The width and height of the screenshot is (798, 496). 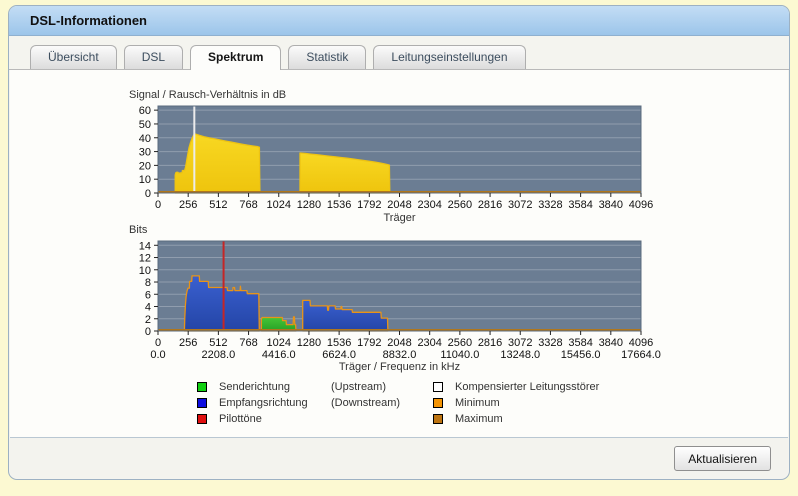 What do you see at coordinates (157, 355) in the screenshot?
I see `svg-text: 0.0` at bounding box center [157, 355].